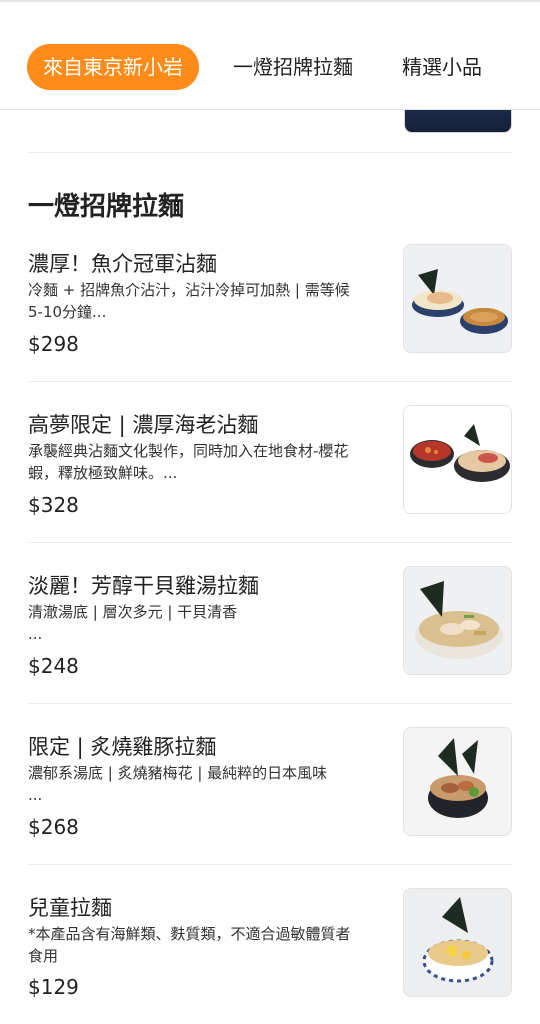  What do you see at coordinates (53, 666) in the screenshot?
I see `item-price: $248` at bounding box center [53, 666].